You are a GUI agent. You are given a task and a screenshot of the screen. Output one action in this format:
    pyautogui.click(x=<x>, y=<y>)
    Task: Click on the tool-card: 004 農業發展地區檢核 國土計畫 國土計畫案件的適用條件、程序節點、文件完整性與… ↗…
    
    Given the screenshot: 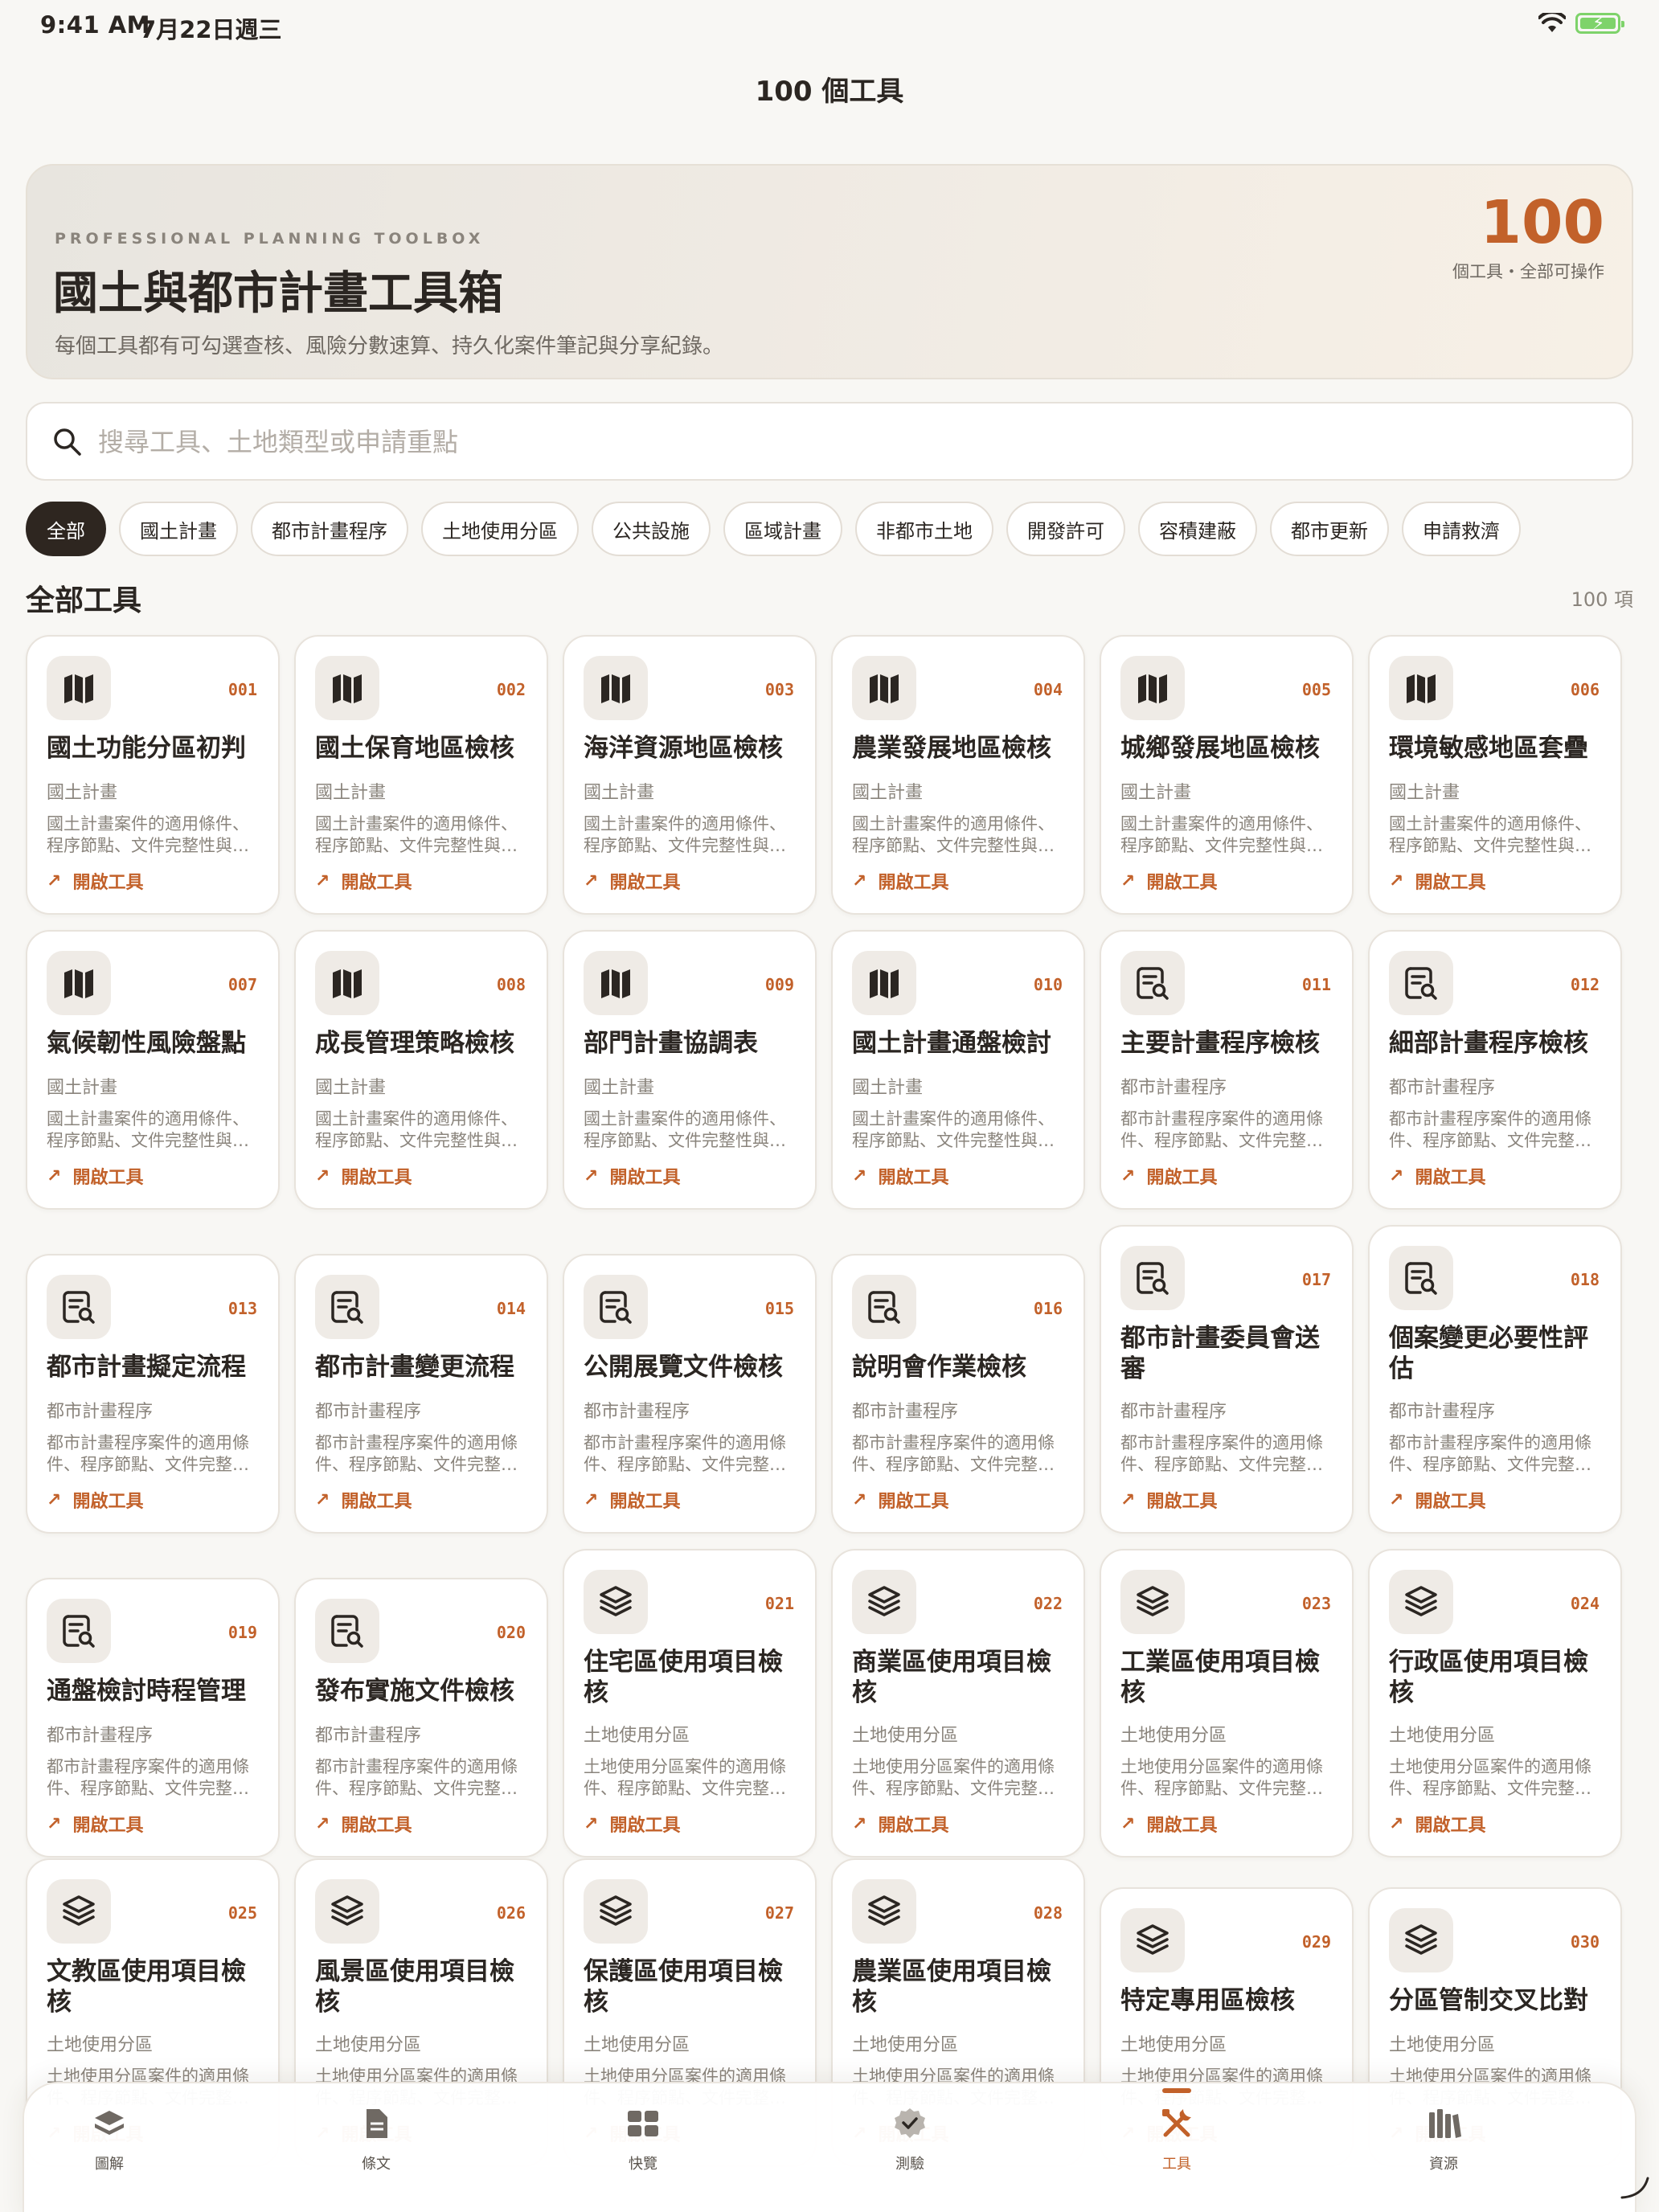 What is the action you would take?
    pyautogui.click(x=958, y=775)
    